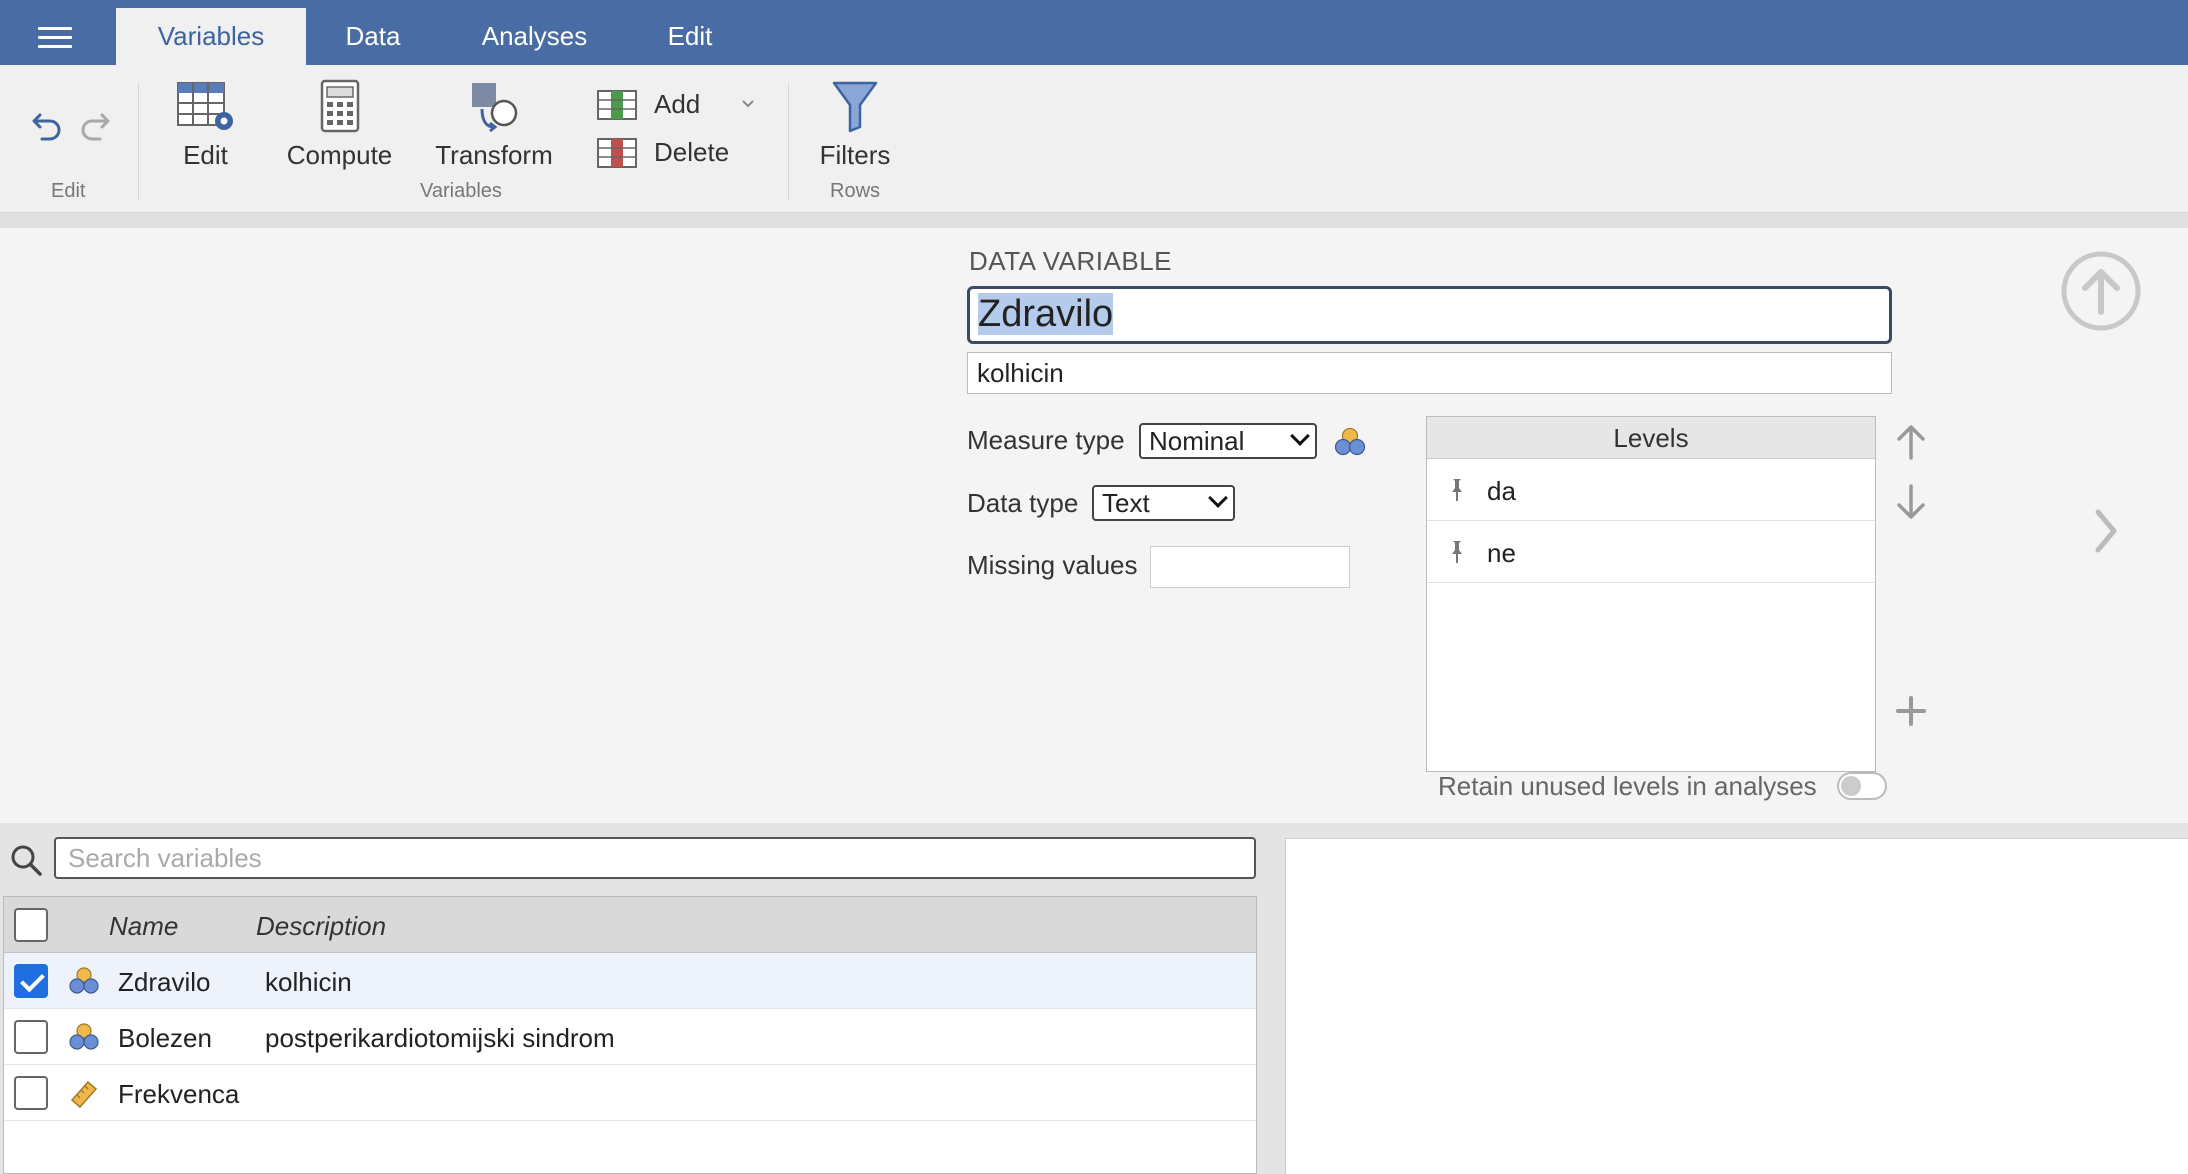 This screenshot has width=2188, height=1174. I want to click on compute-label: Compute, so click(339, 155).